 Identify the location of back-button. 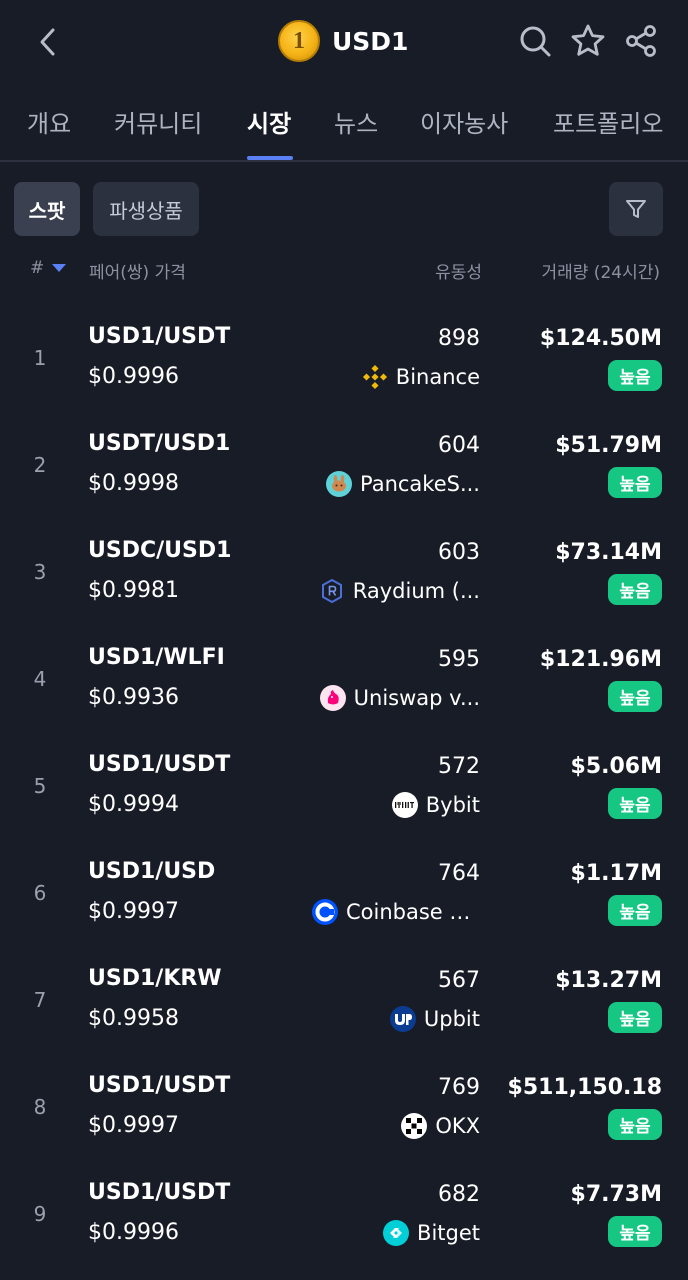
(48, 42).